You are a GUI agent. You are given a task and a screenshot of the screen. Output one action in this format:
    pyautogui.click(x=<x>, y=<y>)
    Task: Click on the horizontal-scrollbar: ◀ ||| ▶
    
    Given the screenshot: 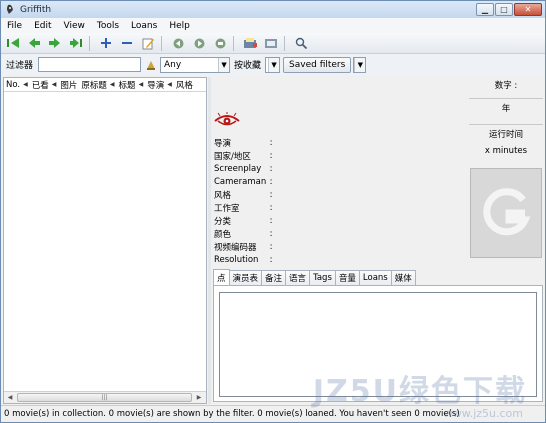 What is the action you would take?
    pyautogui.click(x=105, y=397)
    